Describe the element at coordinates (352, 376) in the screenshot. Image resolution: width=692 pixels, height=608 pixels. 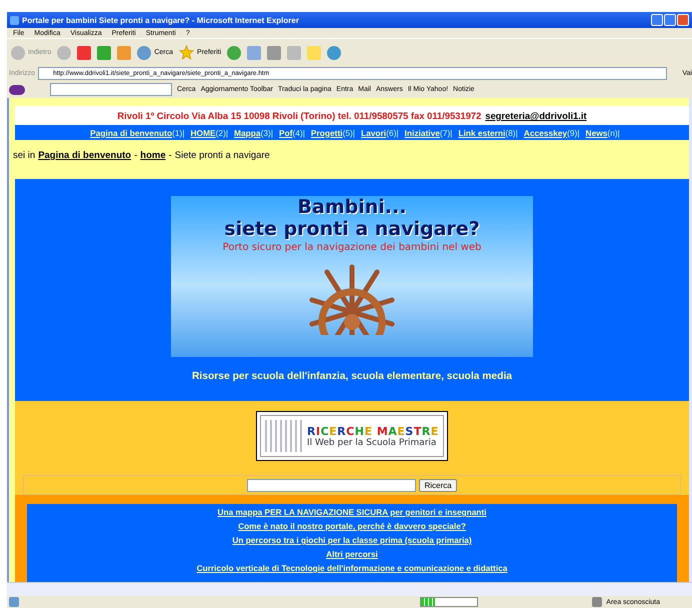
I see `tagline: Risorse per scuola dell'infanzia, scuola elementare, scuola media` at that location.